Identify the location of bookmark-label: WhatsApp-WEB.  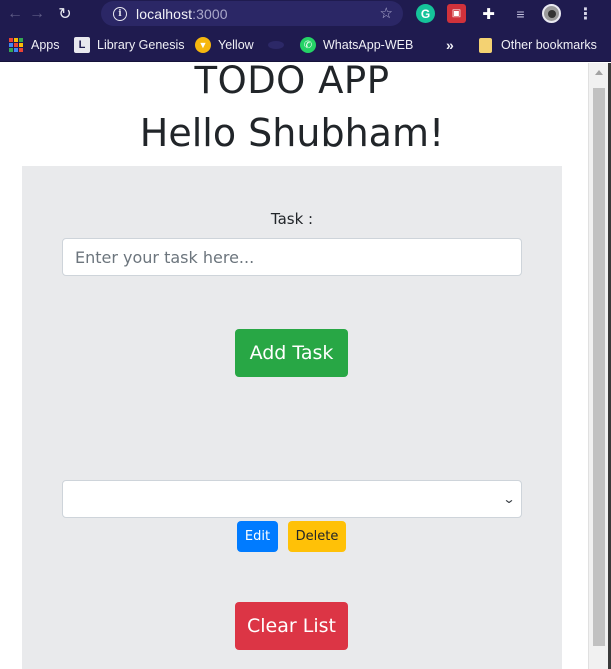
(368, 45).